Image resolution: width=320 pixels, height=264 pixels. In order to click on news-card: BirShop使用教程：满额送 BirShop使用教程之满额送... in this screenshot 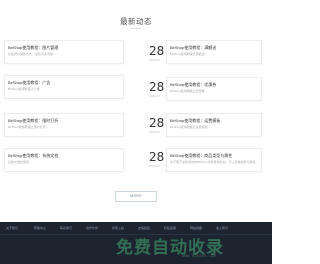, I will do `click(214, 52)`.